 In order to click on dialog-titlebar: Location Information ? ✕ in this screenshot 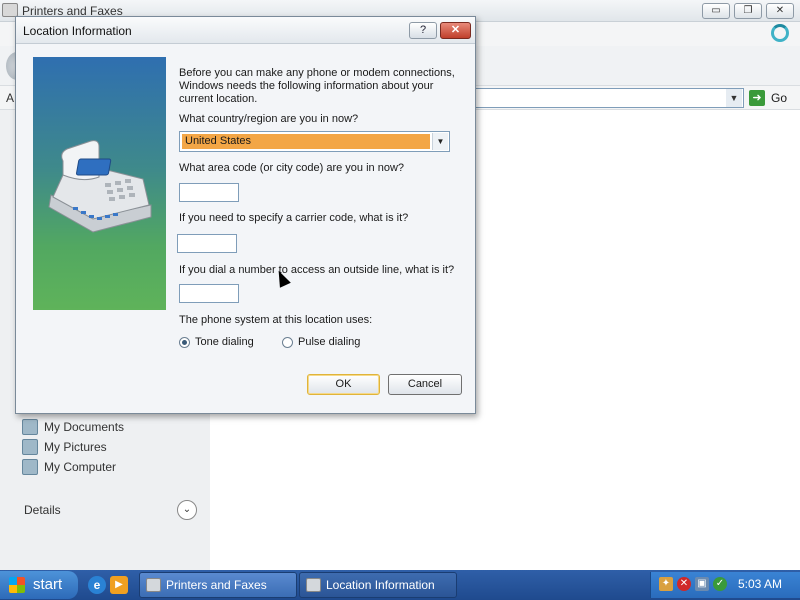, I will do `click(245, 30)`.